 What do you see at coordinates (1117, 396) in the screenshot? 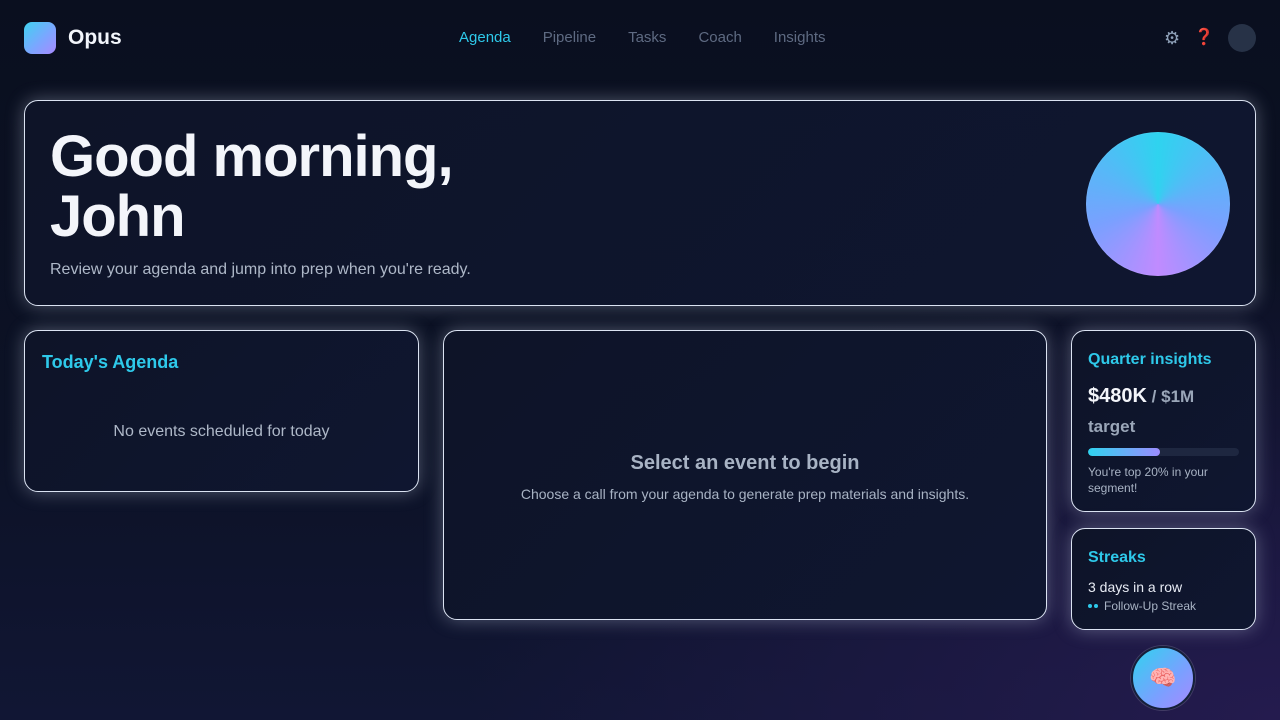
I see `current-amount: $480K` at bounding box center [1117, 396].